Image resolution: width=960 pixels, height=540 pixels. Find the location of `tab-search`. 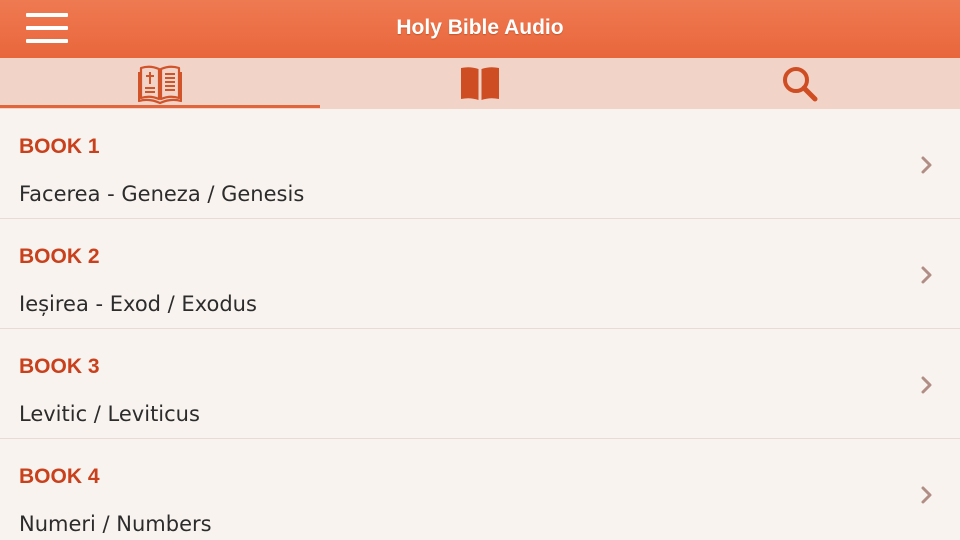

tab-search is located at coordinates (800, 83).